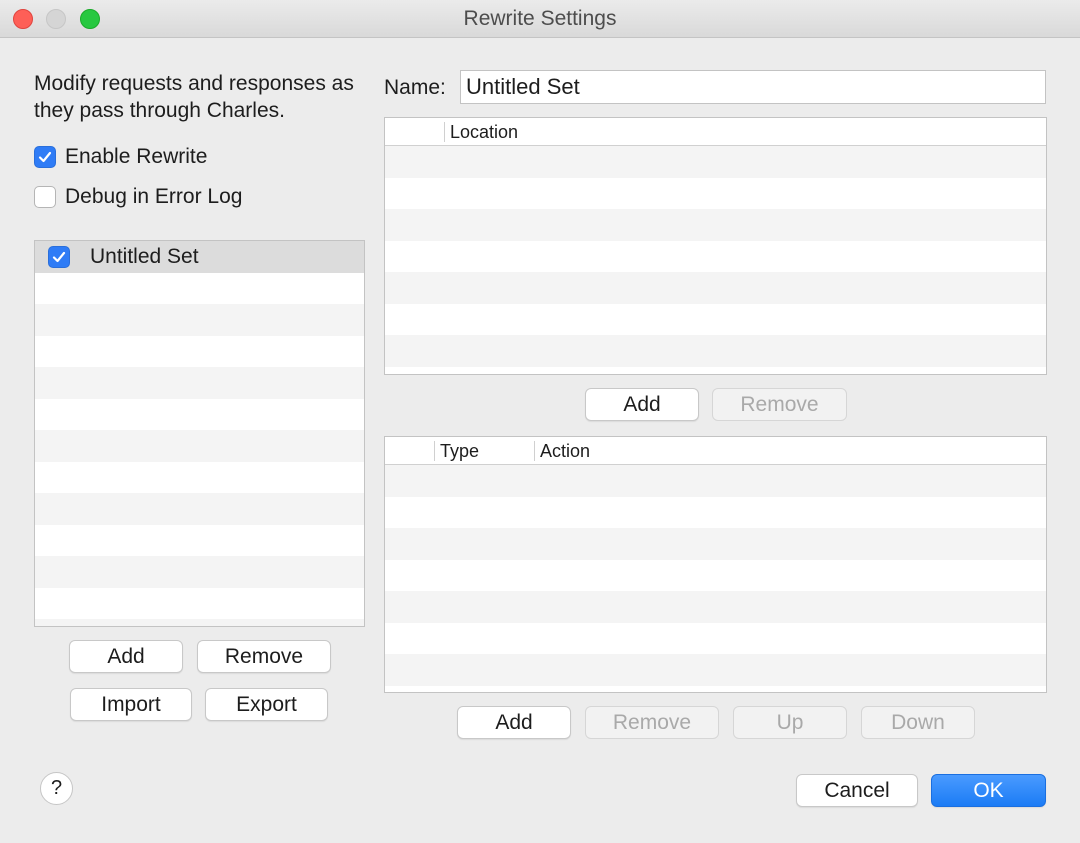  I want to click on name-input: Untitled Set, so click(753, 87).